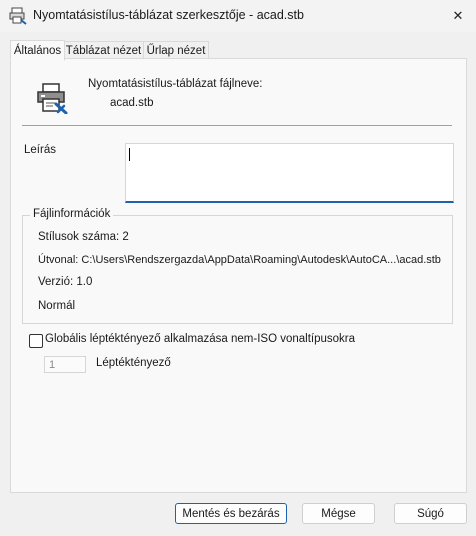 The width and height of the screenshot is (476, 536). What do you see at coordinates (289, 173) in the screenshot?
I see `description-textarea` at bounding box center [289, 173].